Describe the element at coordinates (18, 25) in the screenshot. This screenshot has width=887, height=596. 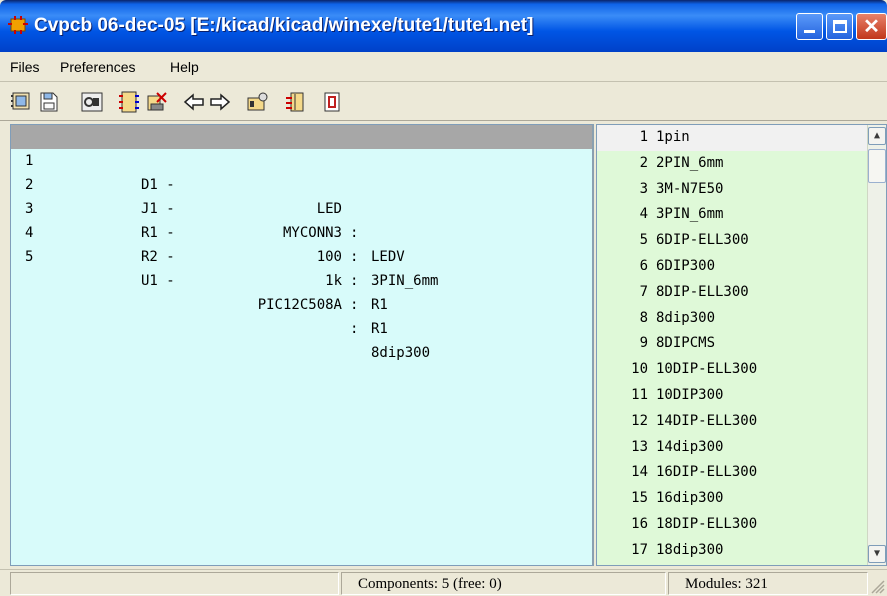
I see `cvpcb-app-icon` at that location.